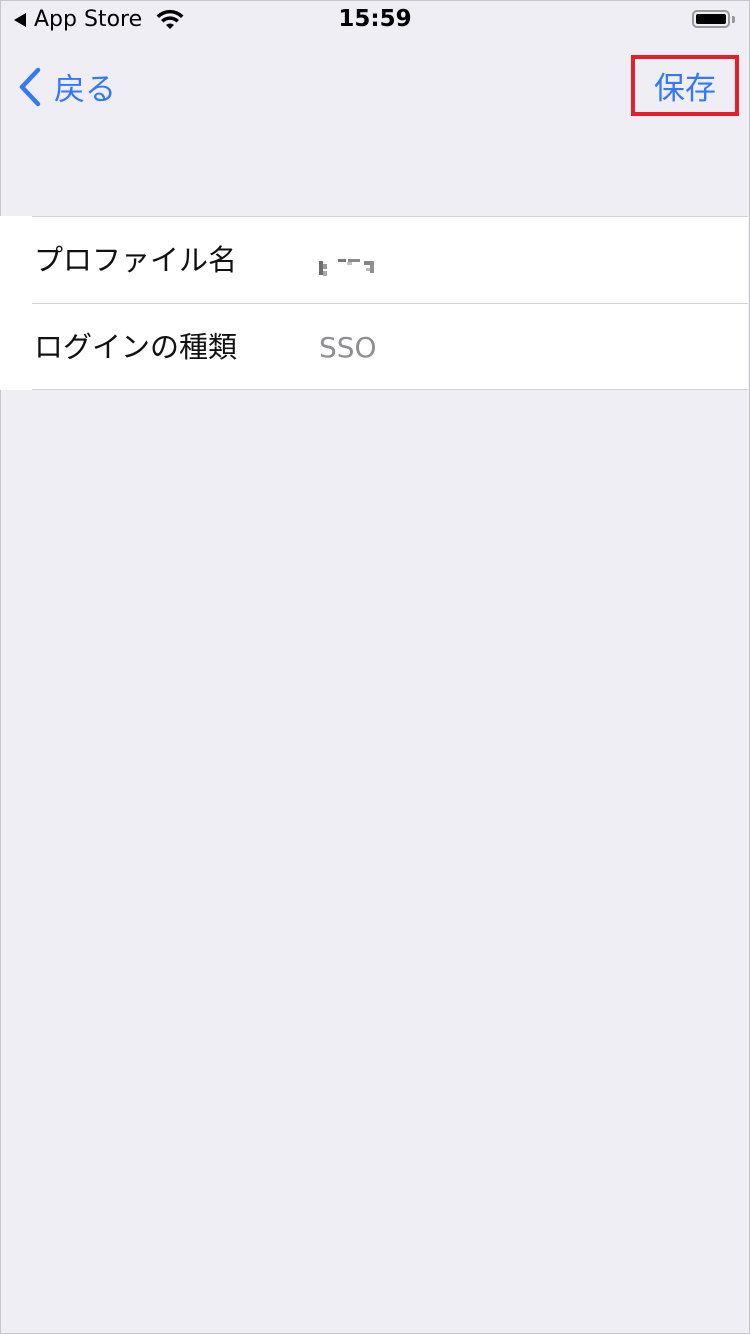 The width and height of the screenshot is (750, 1334). What do you see at coordinates (30, 86) in the screenshot?
I see `chevron-left-icon` at bounding box center [30, 86].